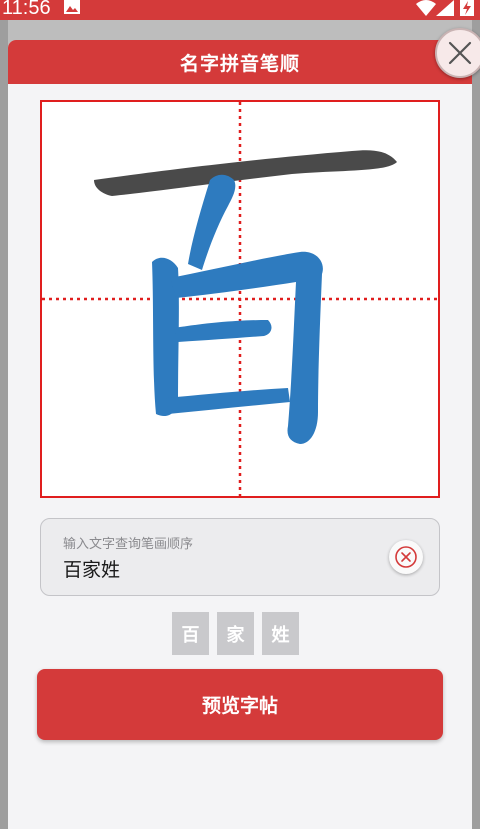 This screenshot has width=480, height=829. I want to click on status-time: 11:56, so click(26, 9).